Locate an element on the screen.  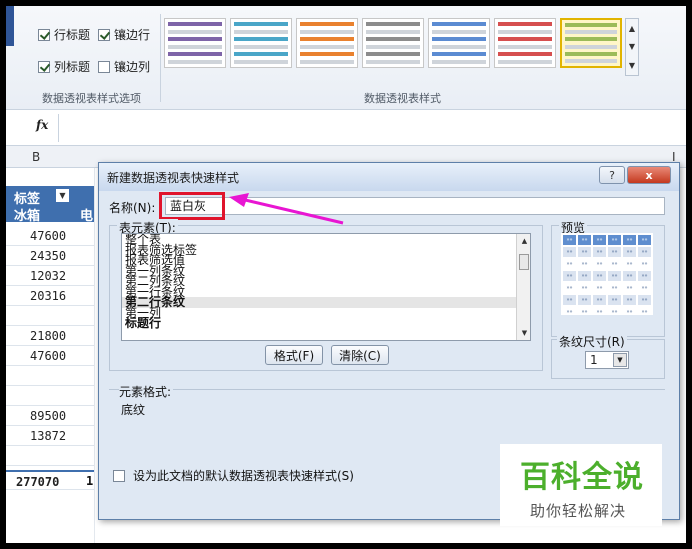
scroll-down-icon: ▼ is located at coordinates (523, 333).